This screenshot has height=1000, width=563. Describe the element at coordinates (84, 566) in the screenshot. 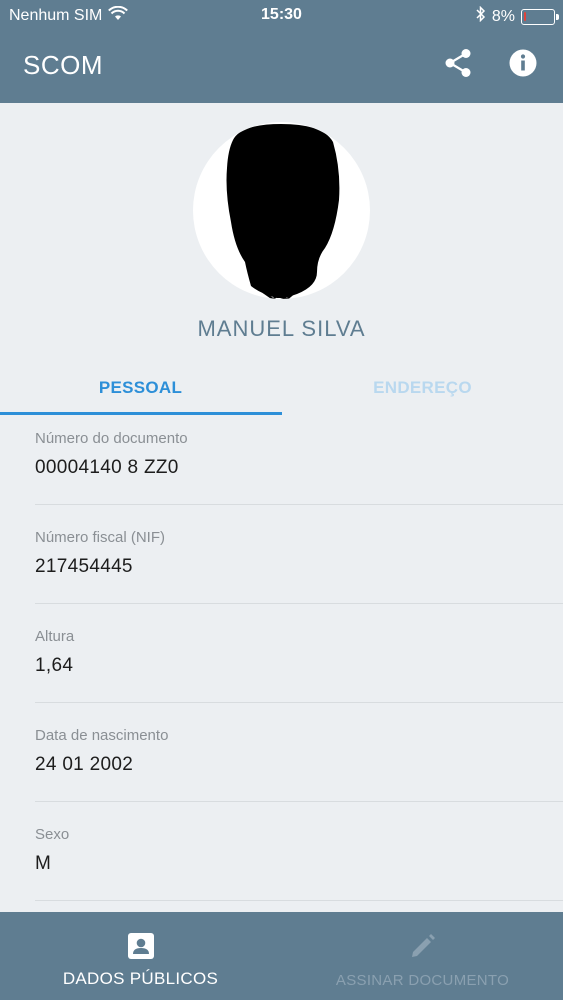

I see `field-value: 217454445` at that location.